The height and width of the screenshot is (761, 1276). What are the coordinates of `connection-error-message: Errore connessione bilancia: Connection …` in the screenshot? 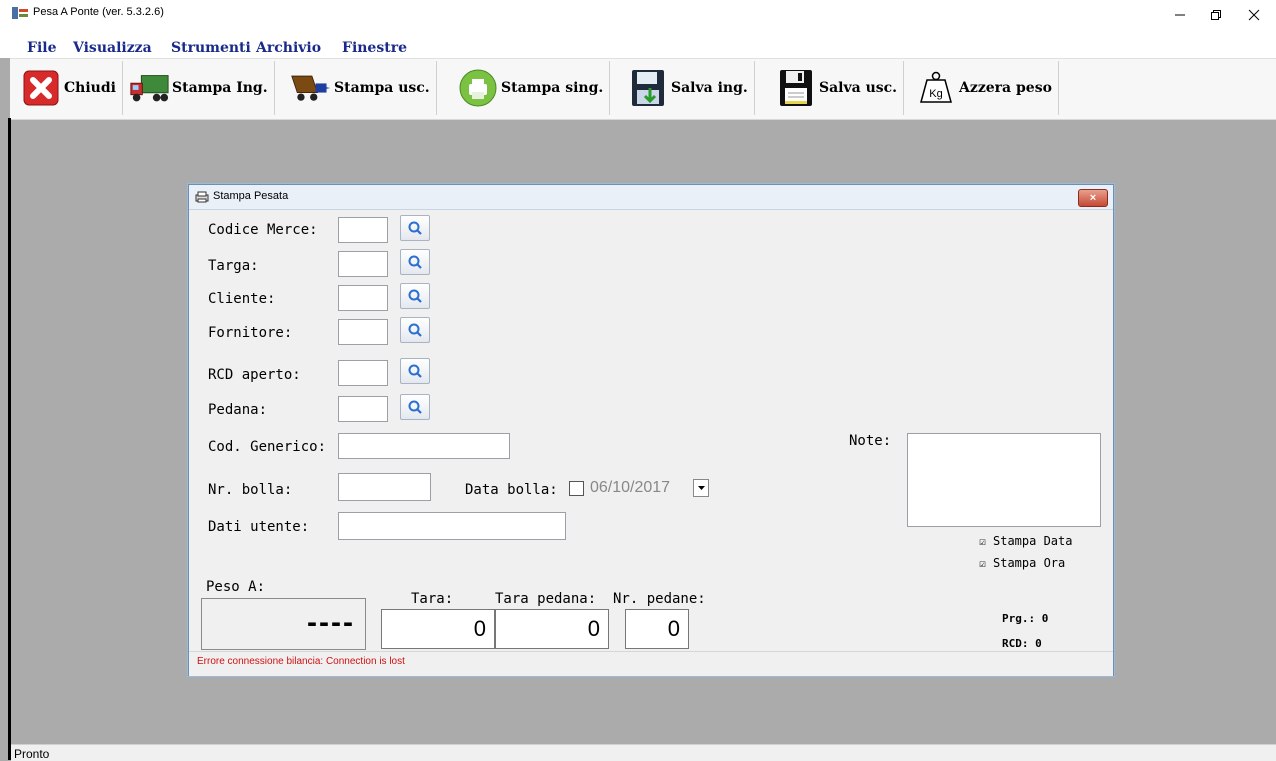 It's located at (301, 661).